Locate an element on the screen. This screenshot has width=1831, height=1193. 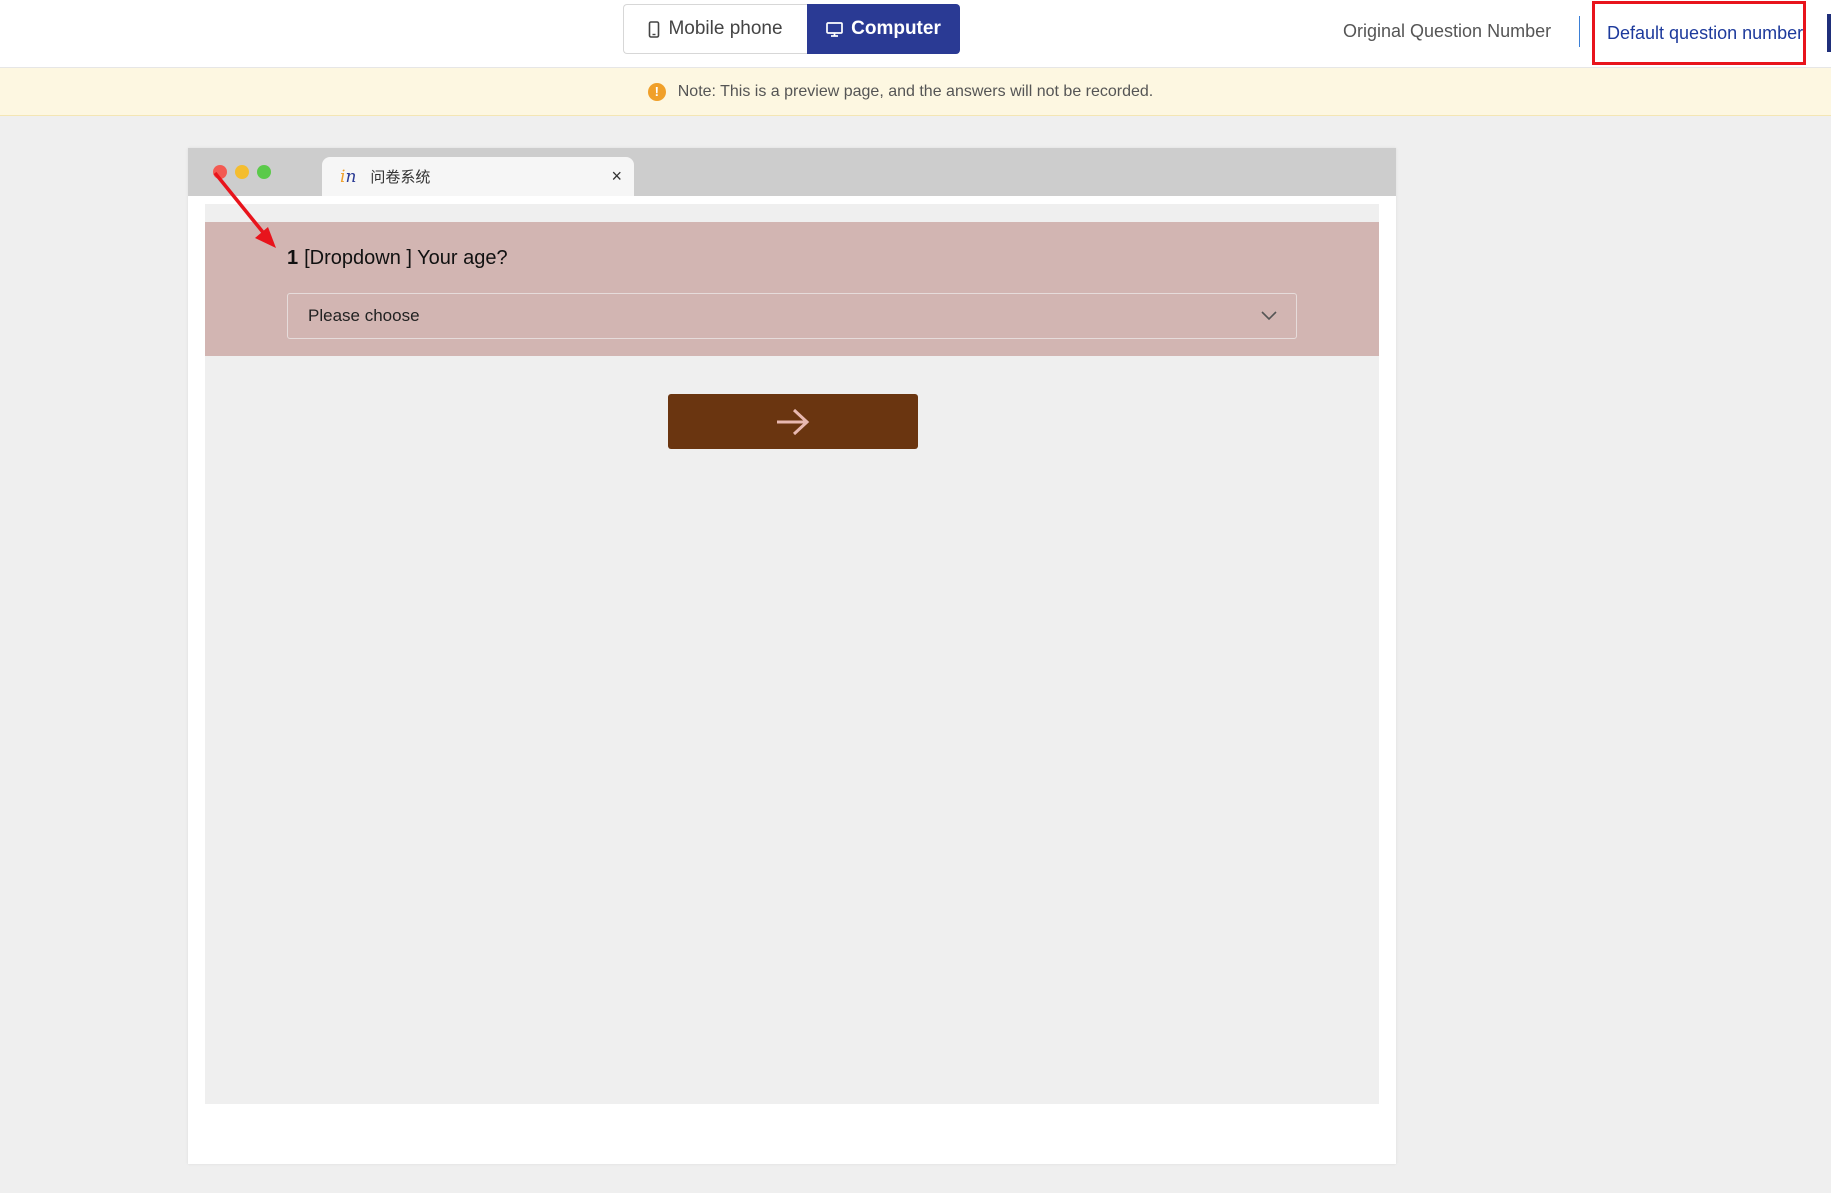
mobile-phone-button: Mobile phone is located at coordinates (715, 29).